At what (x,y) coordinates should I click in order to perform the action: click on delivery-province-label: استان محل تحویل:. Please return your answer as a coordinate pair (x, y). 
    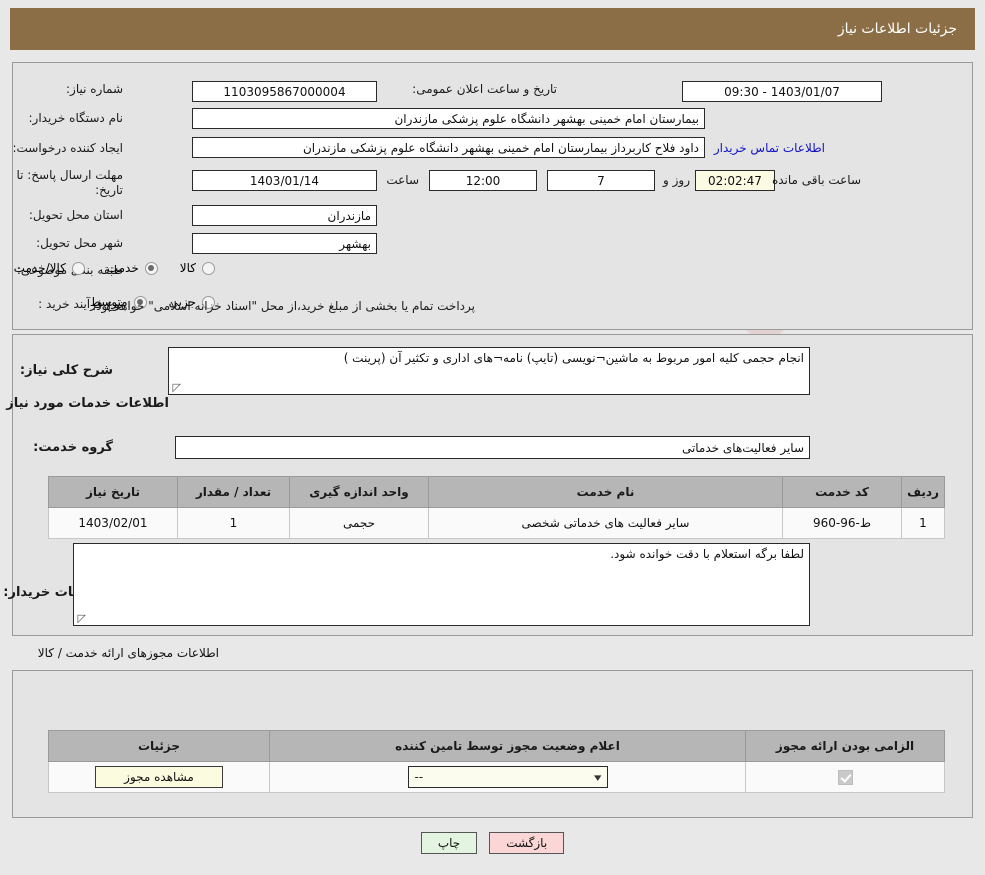
    Looking at the image, I should click on (75, 215).